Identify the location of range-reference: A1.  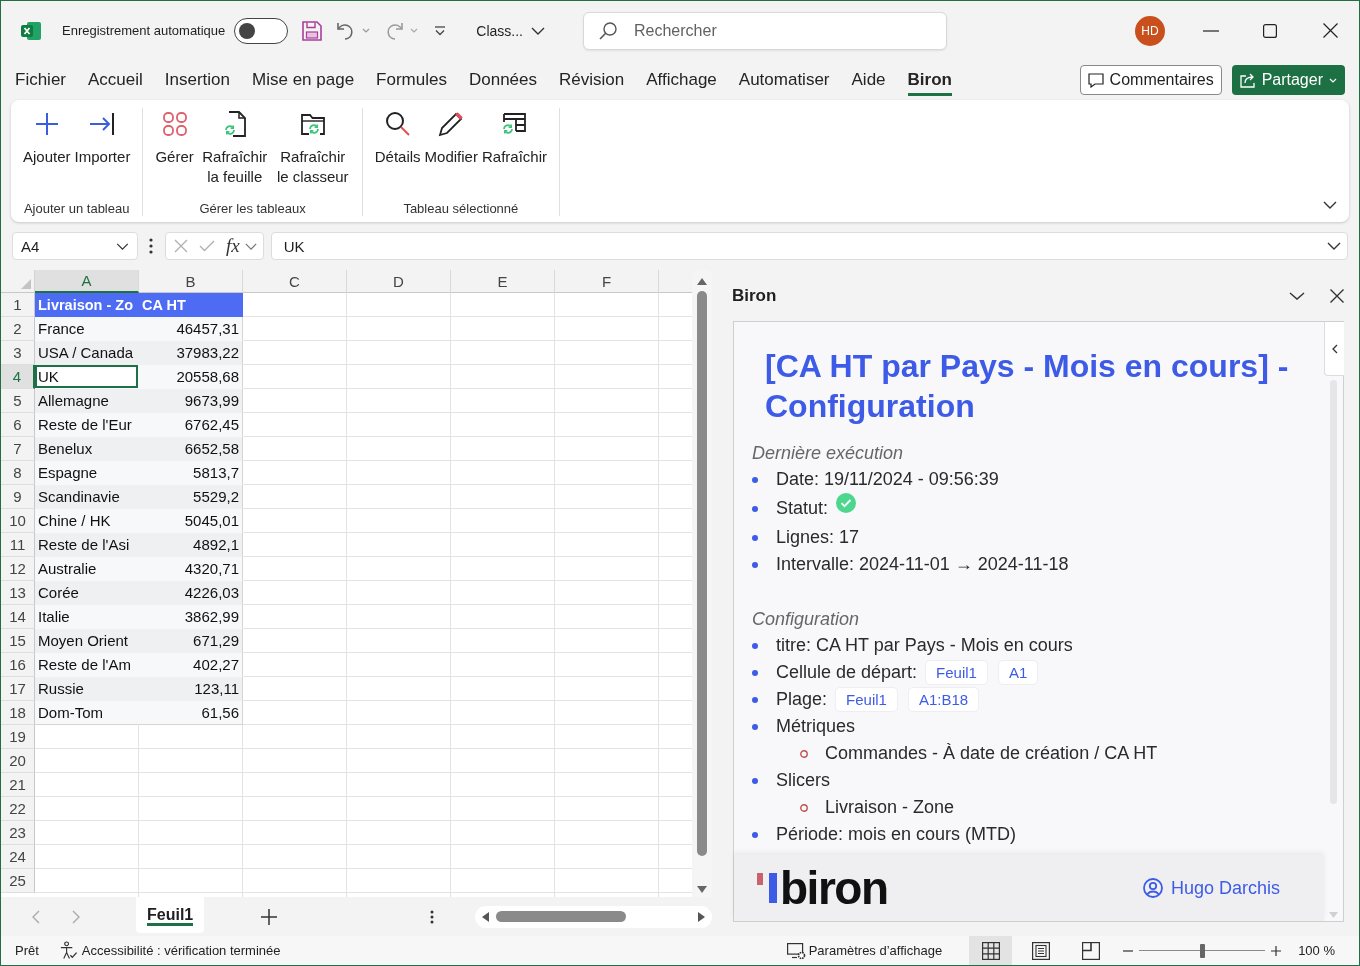
(1018, 672).